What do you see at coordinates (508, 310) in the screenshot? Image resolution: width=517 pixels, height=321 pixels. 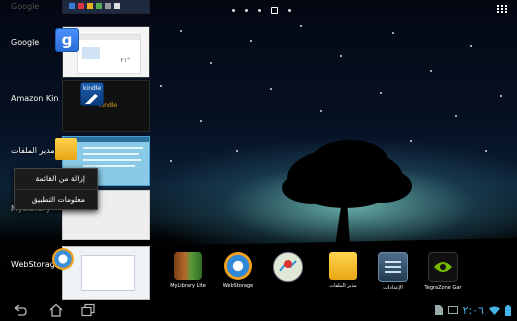 I see `battery-icon` at bounding box center [508, 310].